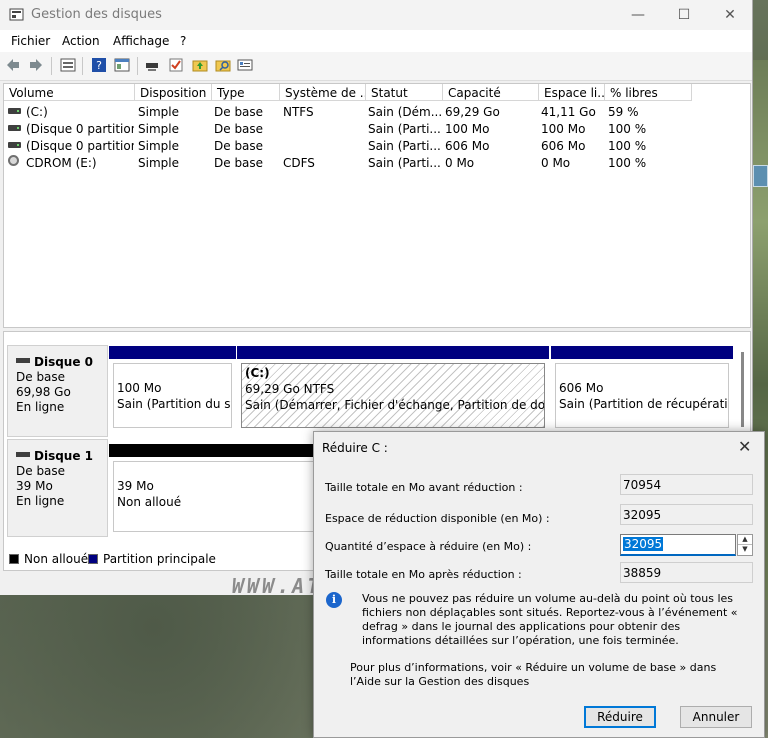 Image resolution: width=768 pixels, height=738 pixels. Describe the element at coordinates (173, 92) in the screenshot. I see `column-header-disposition: Disposition` at that location.